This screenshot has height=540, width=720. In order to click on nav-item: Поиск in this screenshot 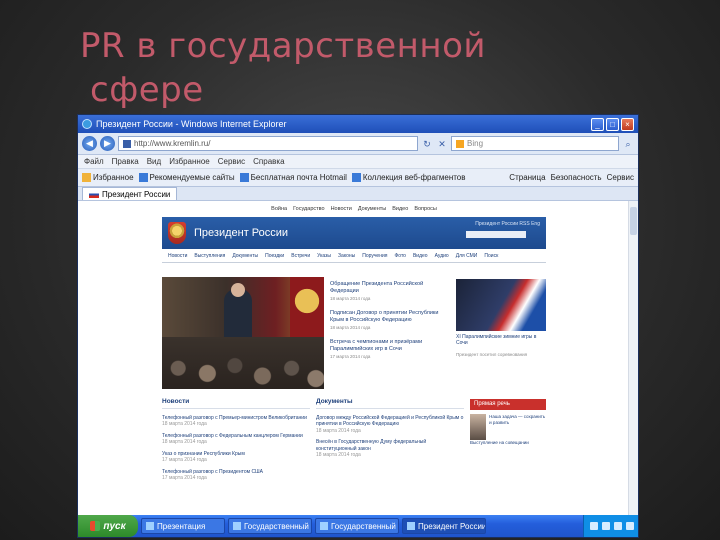, I will do `click(491, 256)`.